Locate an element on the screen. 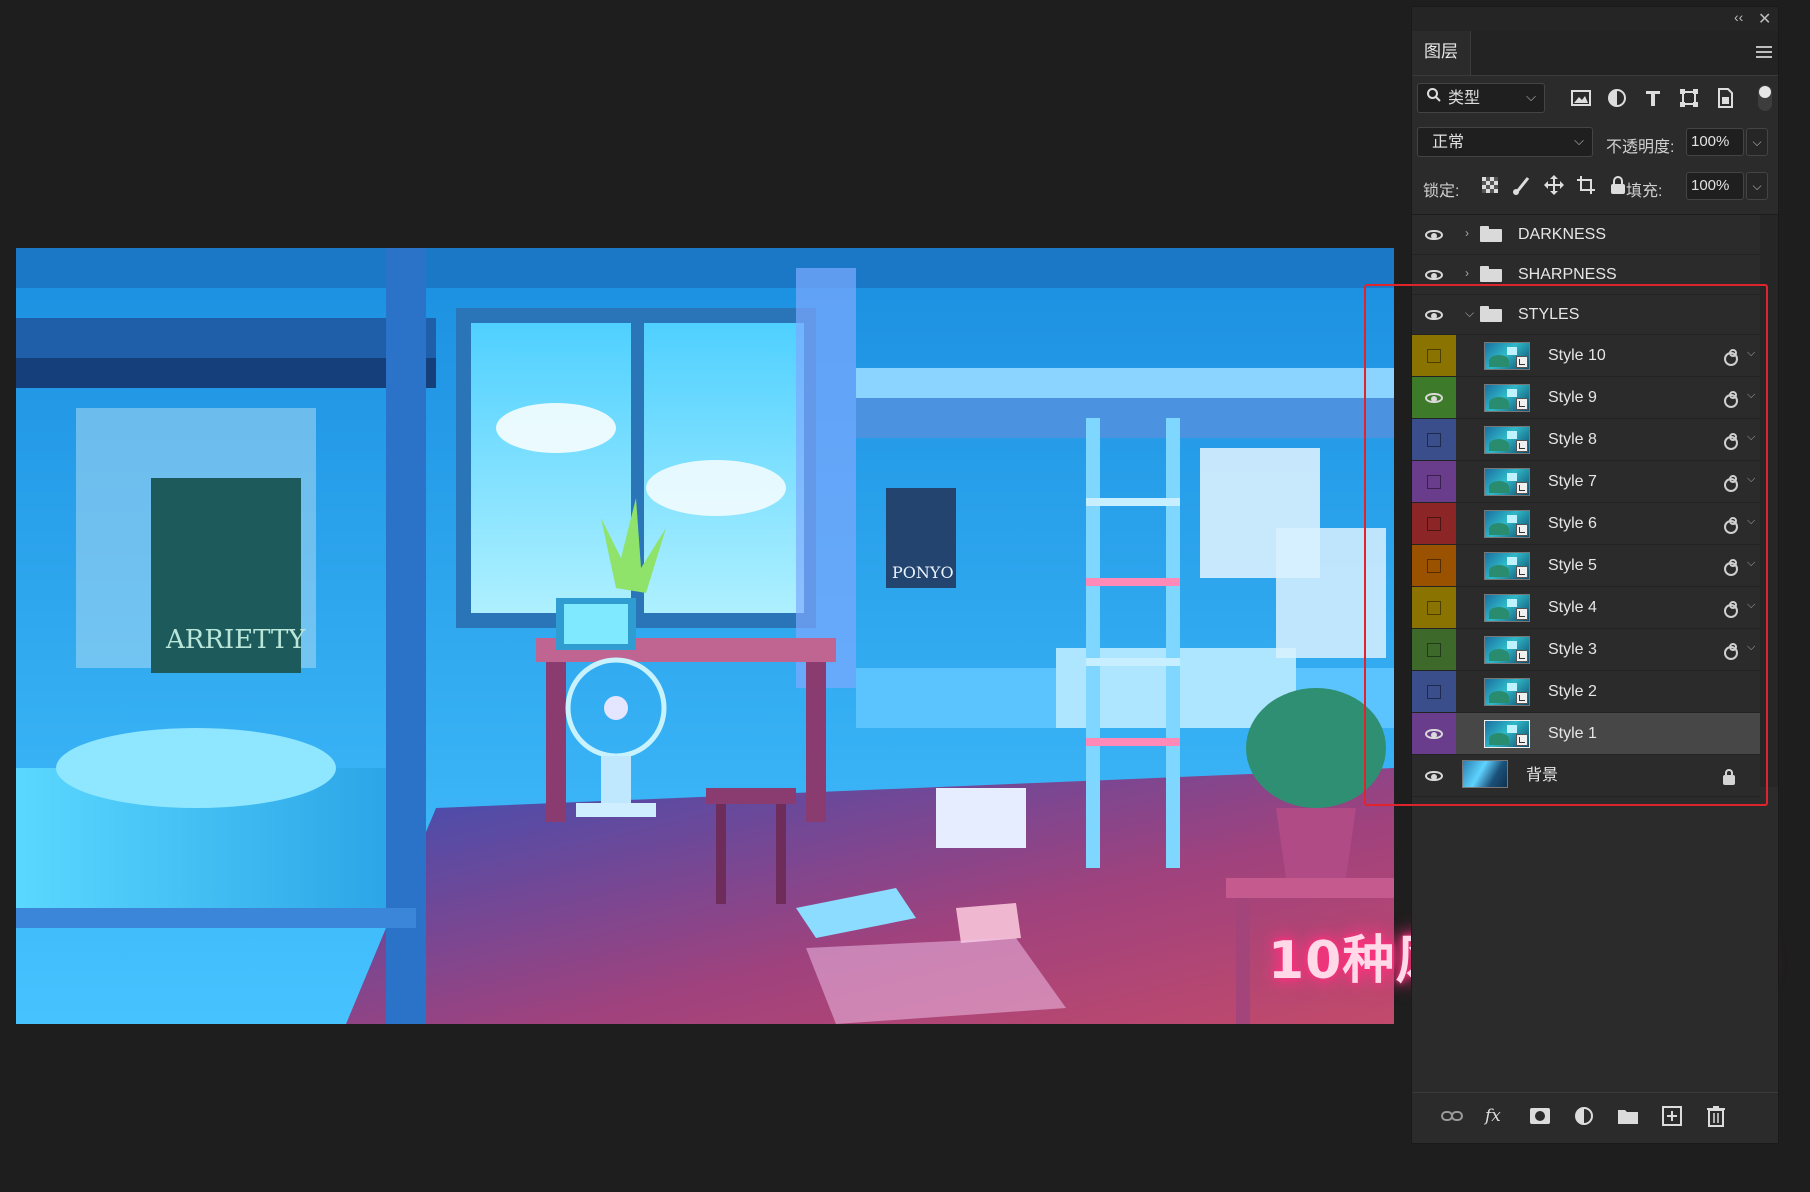 The height and width of the screenshot is (1192, 1810). filter-toggle-switch is located at coordinates (1765, 98).